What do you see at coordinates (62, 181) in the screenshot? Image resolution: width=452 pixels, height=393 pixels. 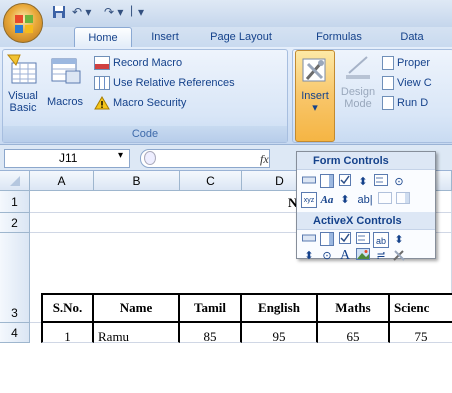 I see `column-header-a: A` at bounding box center [62, 181].